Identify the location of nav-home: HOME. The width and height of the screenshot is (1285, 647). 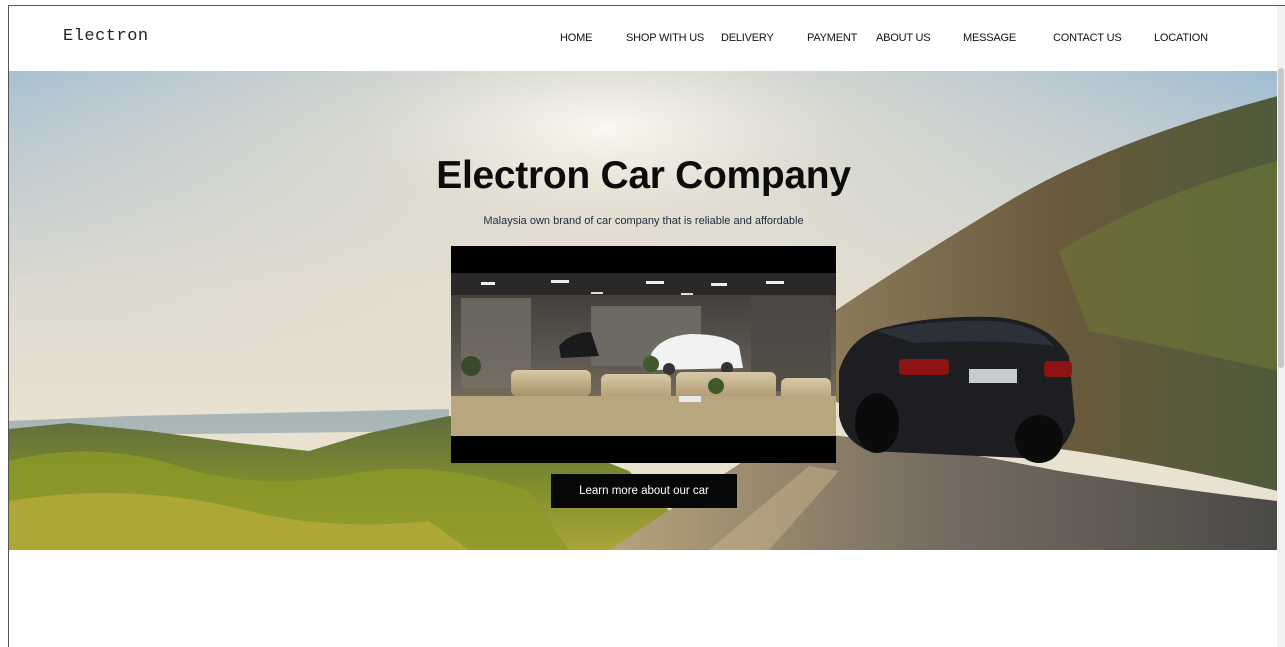
(576, 38).